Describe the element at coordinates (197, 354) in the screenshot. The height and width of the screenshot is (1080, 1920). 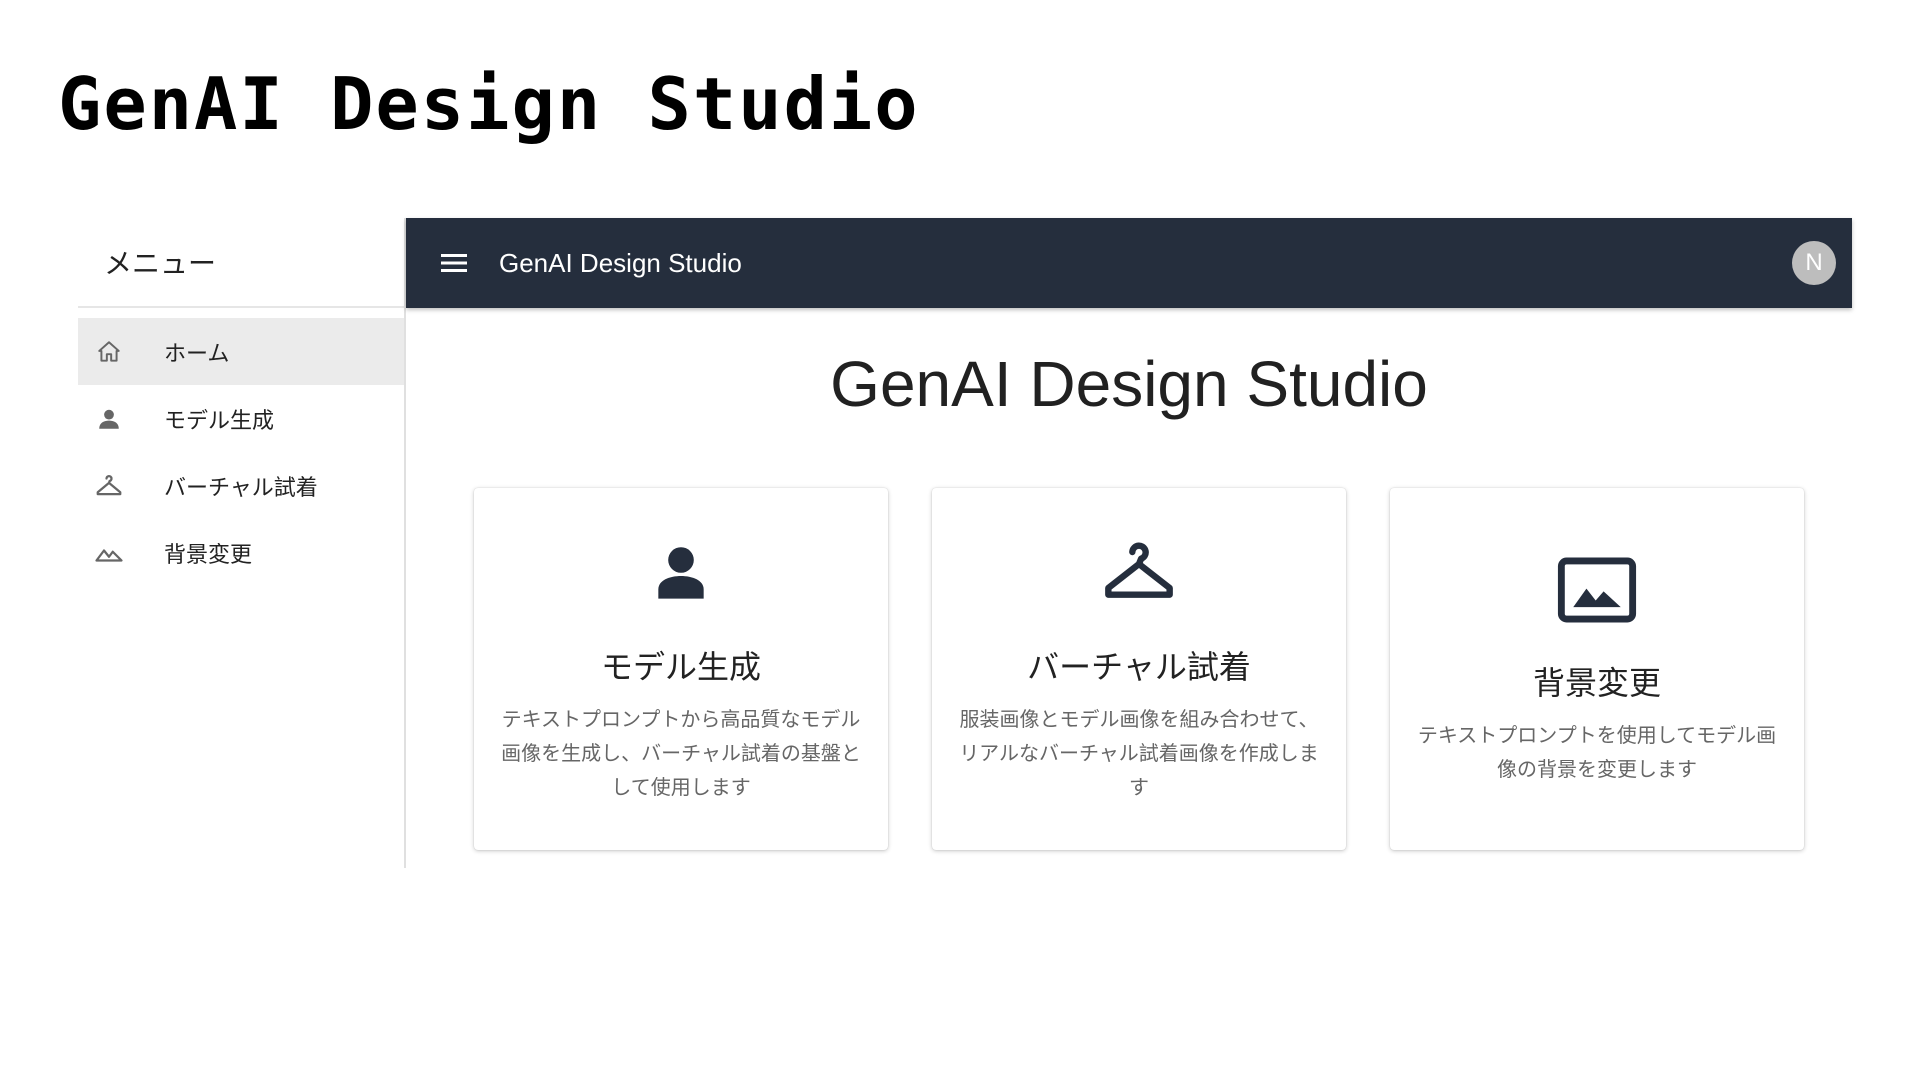
I see `sidebar-item-label: ホーム` at that location.